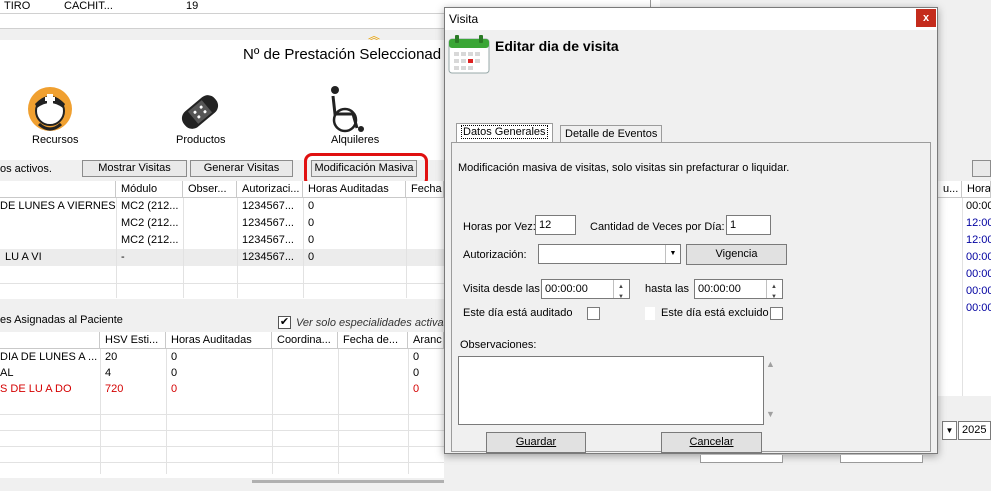 The image size is (991, 491). Describe the element at coordinates (736, 254) in the screenshot. I see `vigencia-button: Vigencia` at that location.